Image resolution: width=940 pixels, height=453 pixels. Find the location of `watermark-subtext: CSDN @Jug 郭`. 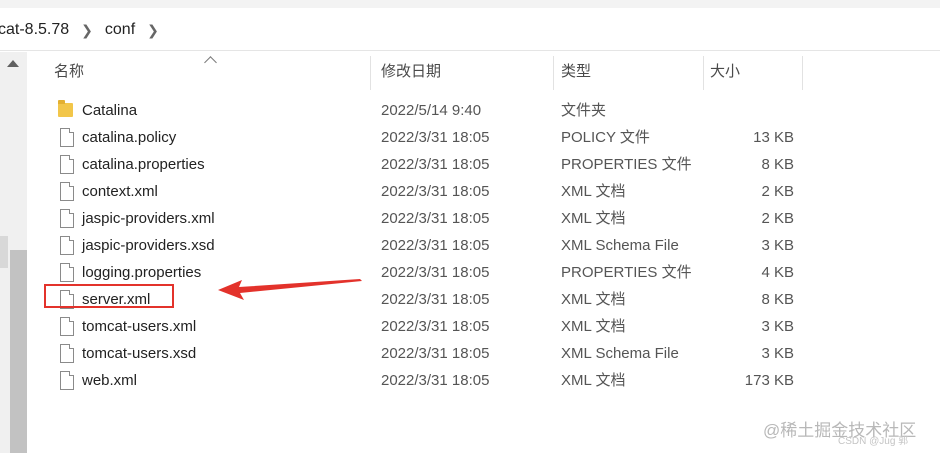

watermark-subtext: CSDN @Jug 郭 is located at coordinates (873, 441).